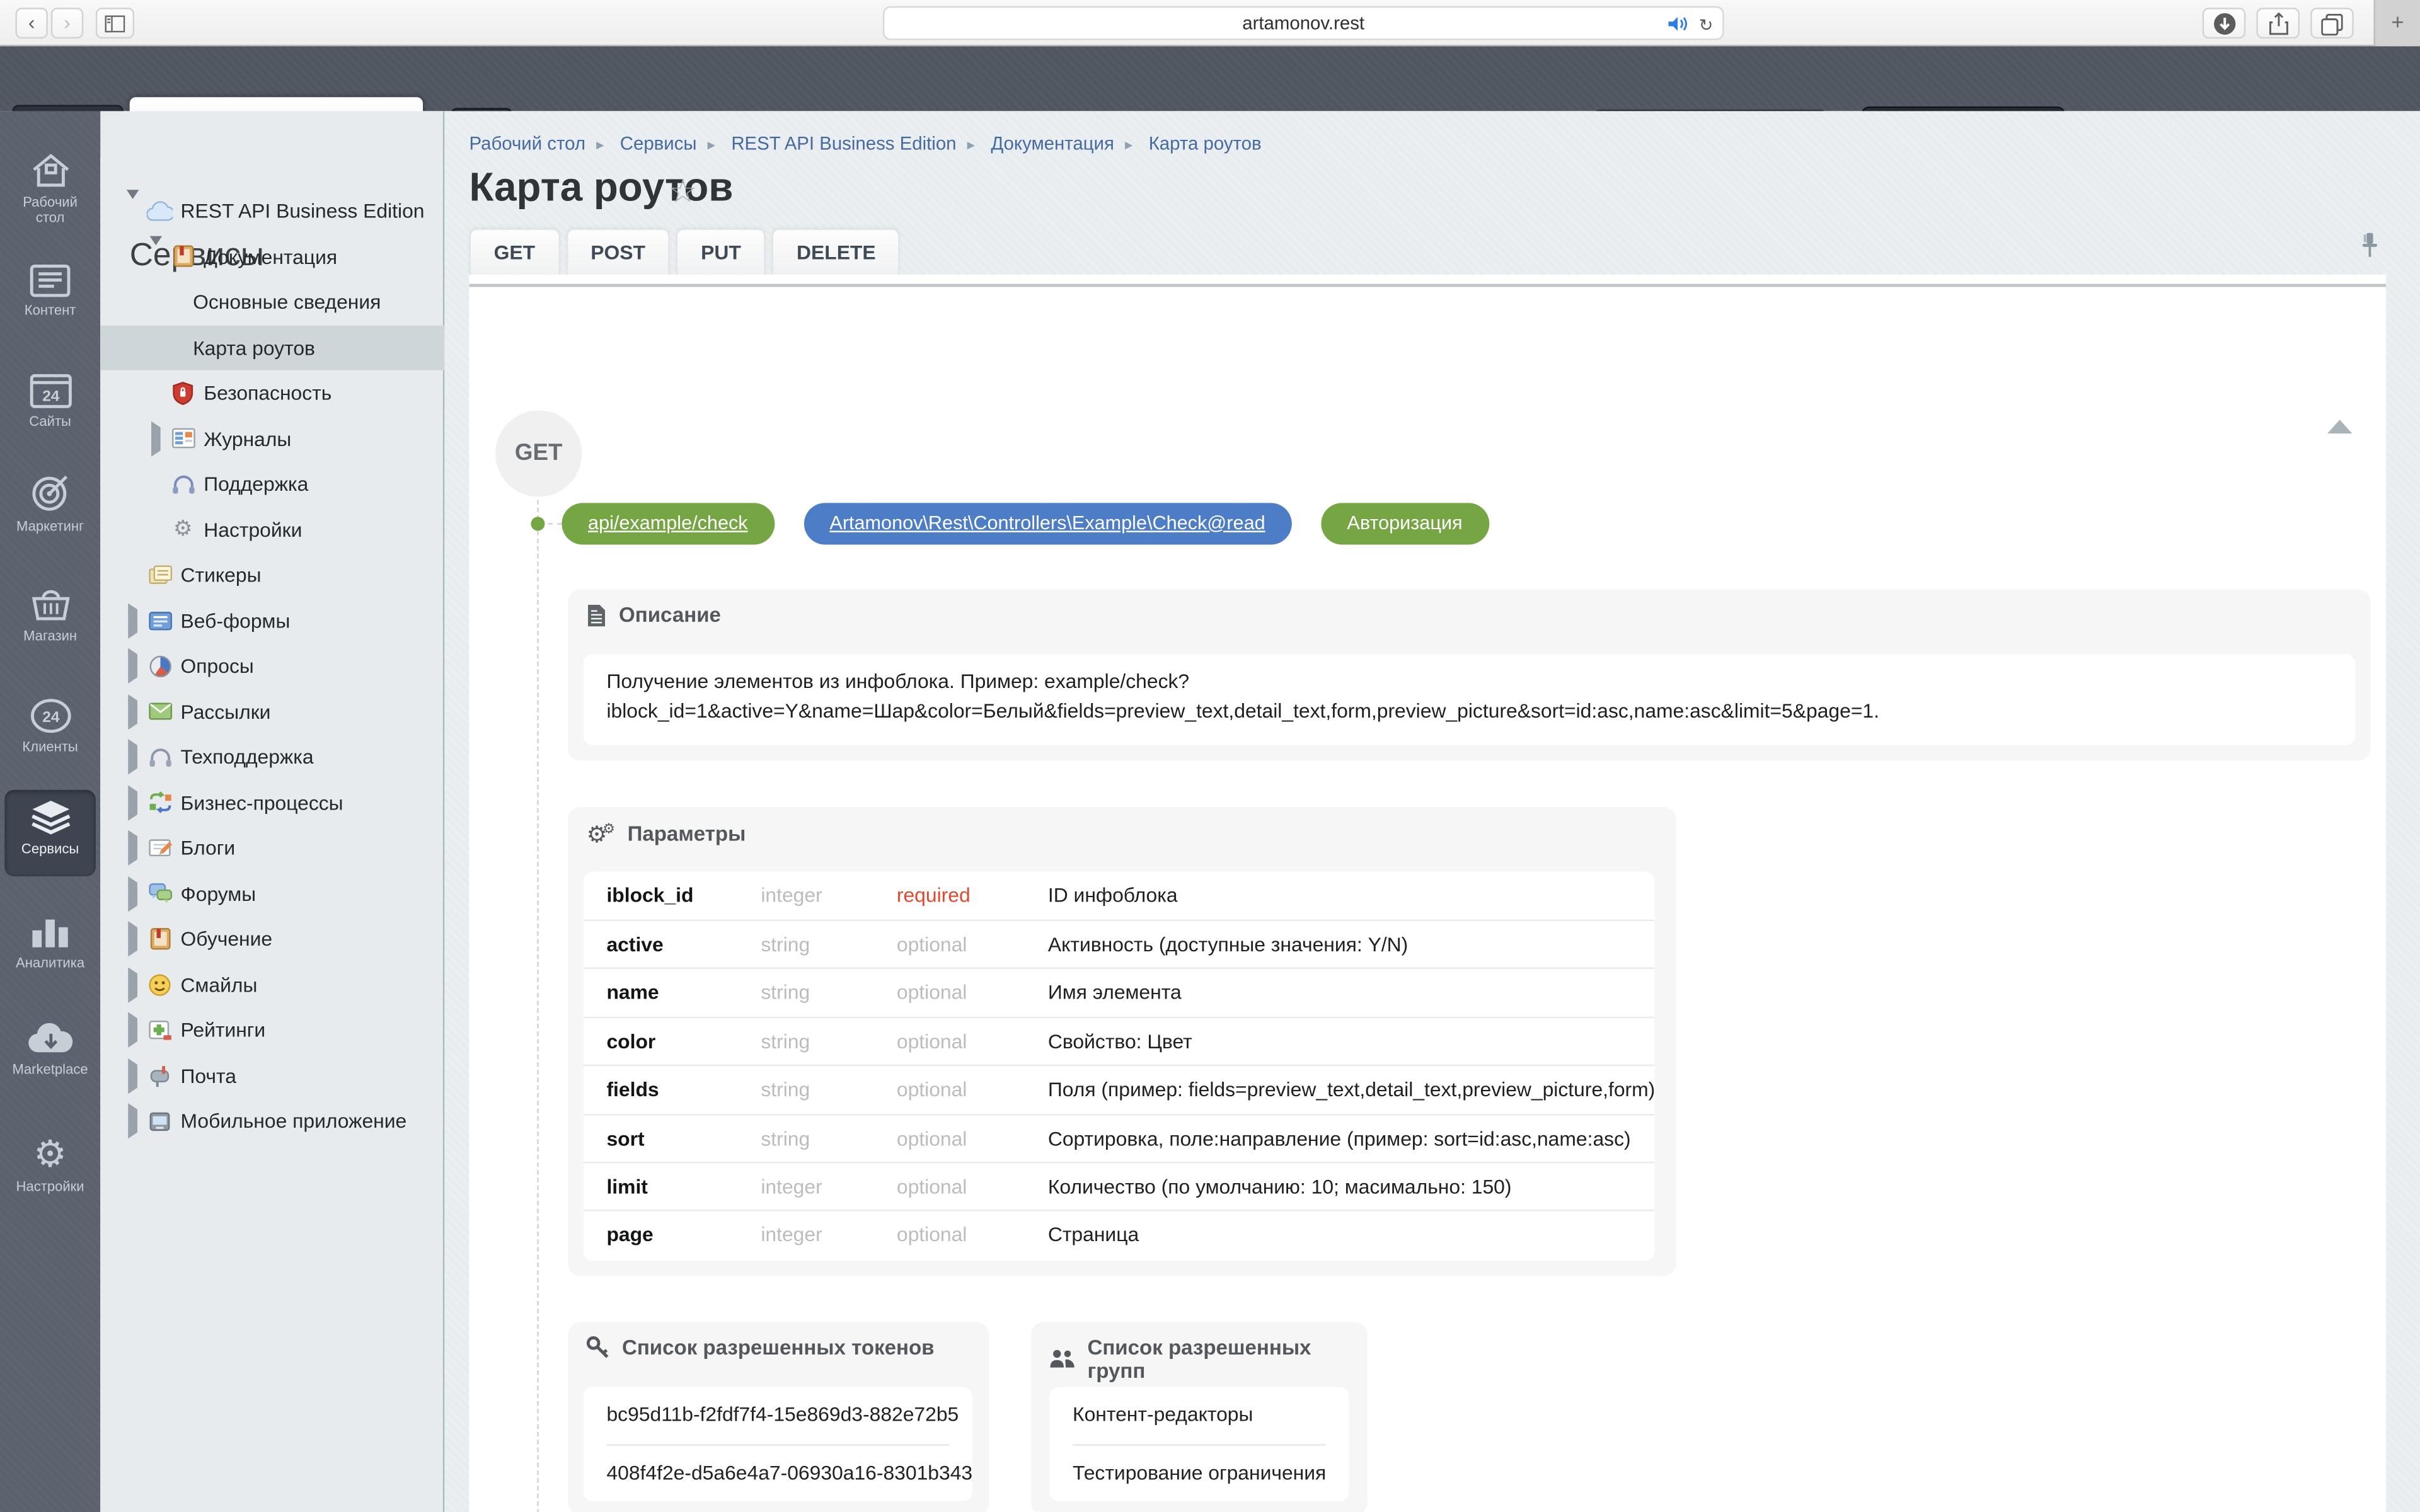 Image resolution: width=2420 pixels, height=1512 pixels. Describe the element at coordinates (183, 393) in the screenshot. I see `shield-icon` at that location.